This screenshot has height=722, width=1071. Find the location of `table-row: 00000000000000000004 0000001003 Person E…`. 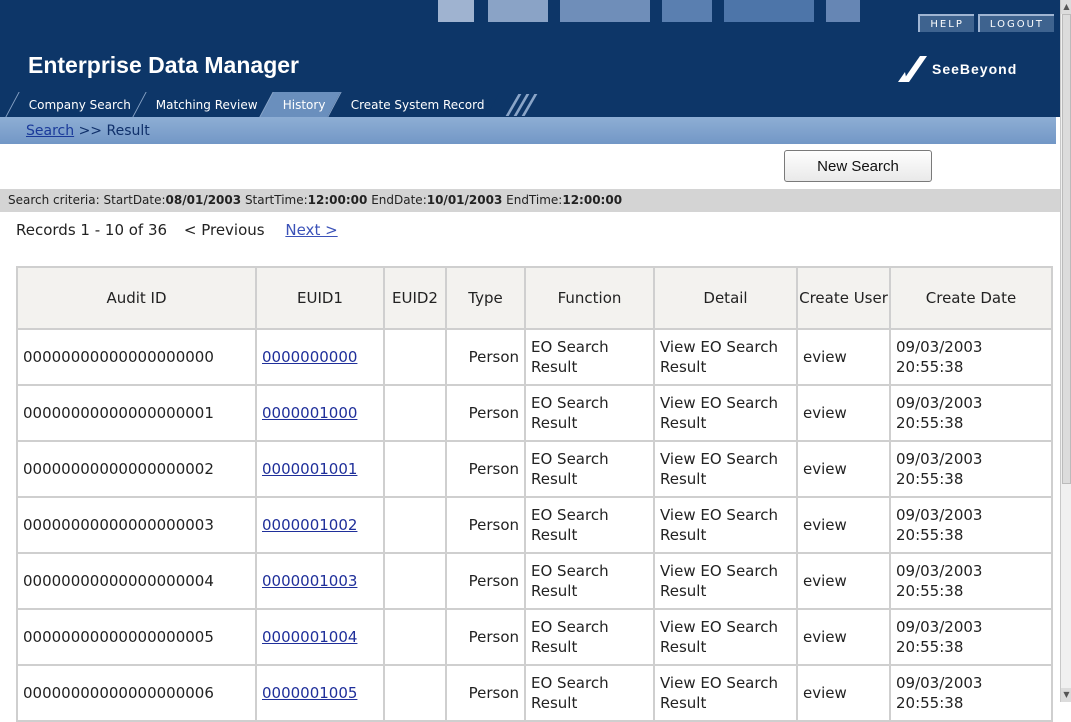

table-row: 00000000000000000004 0000001003 Person E… is located at coordinates (534, 581).